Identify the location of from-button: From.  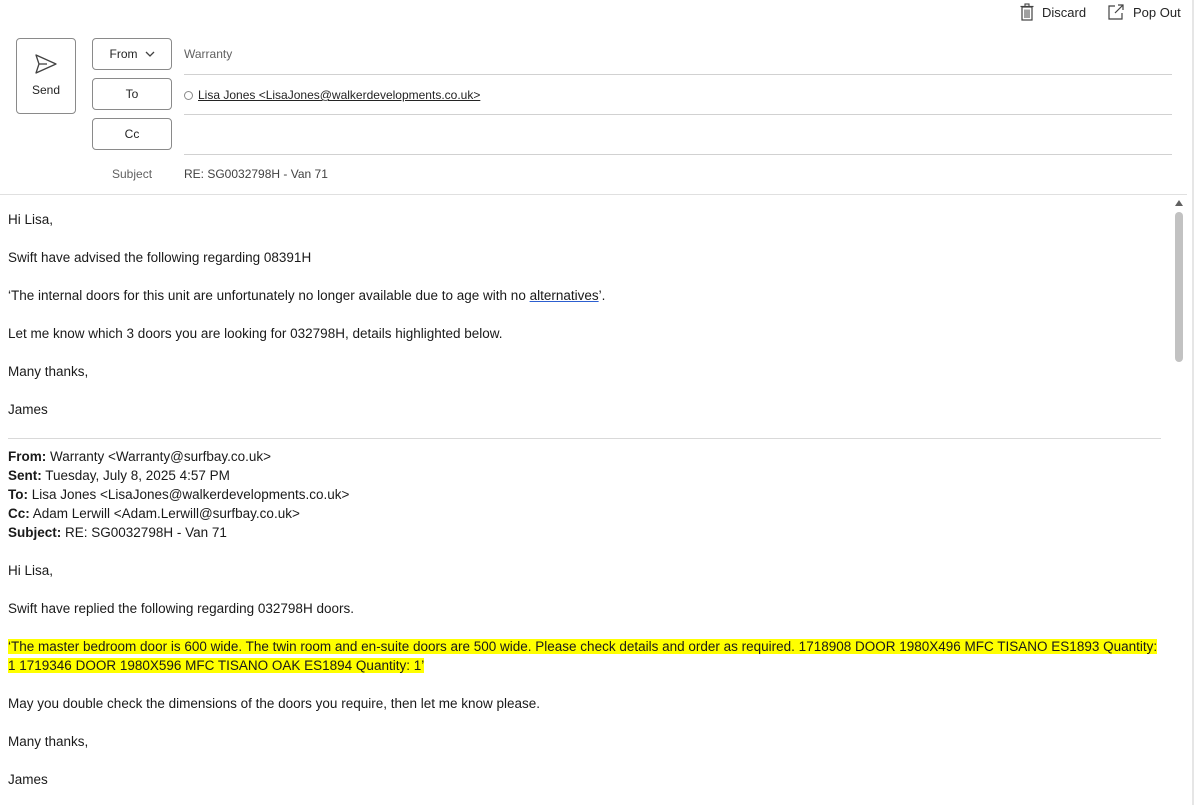
(132, 54).